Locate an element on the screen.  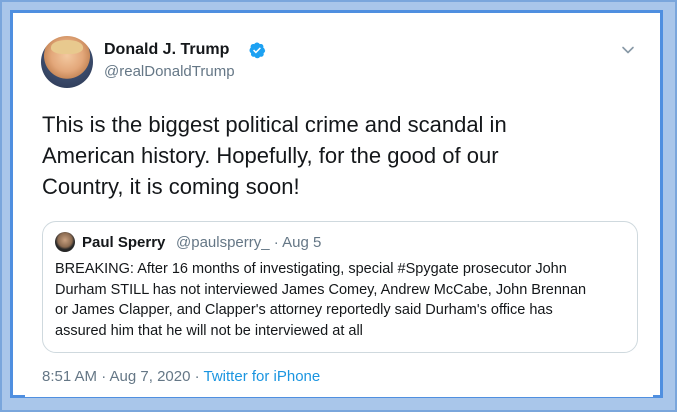
author-handle: @realDonaldTrump is located at coordinates (169, 71).